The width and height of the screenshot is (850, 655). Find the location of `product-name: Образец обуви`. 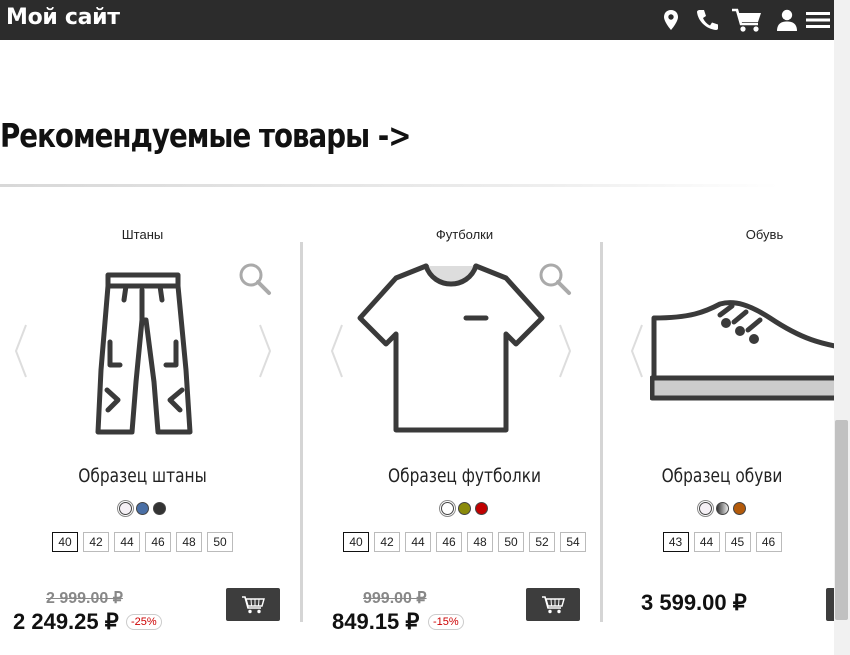

product-name: Образец обуви is located at coordinates (722, 476).